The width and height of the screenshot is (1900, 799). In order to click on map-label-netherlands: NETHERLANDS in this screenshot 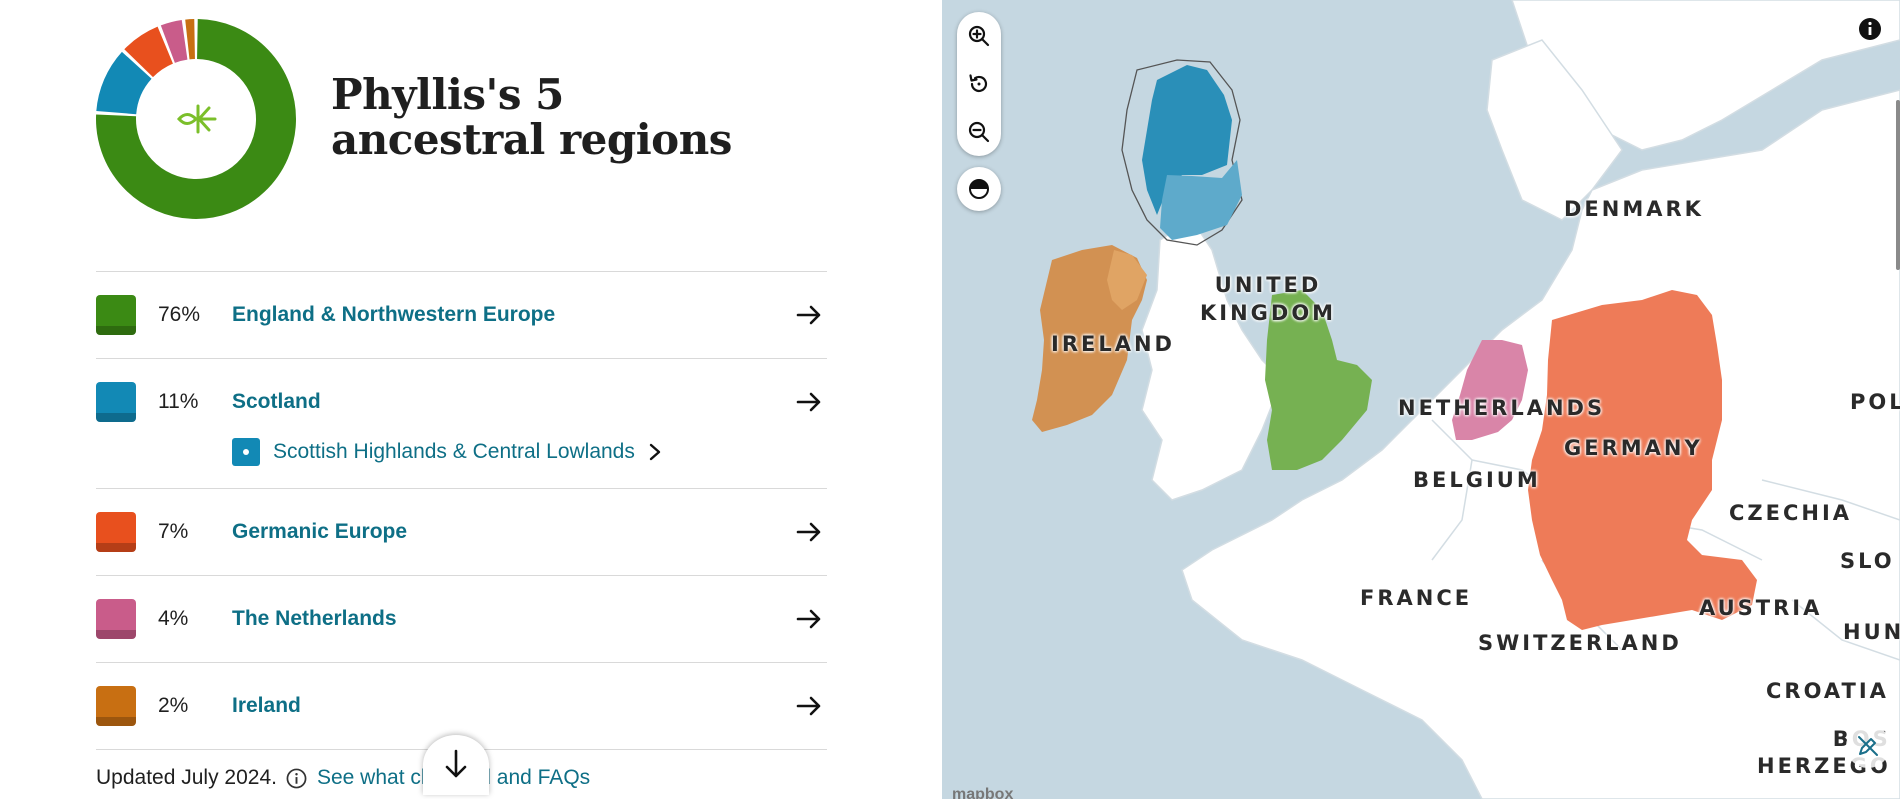, I will do `click(1502, 408)`.